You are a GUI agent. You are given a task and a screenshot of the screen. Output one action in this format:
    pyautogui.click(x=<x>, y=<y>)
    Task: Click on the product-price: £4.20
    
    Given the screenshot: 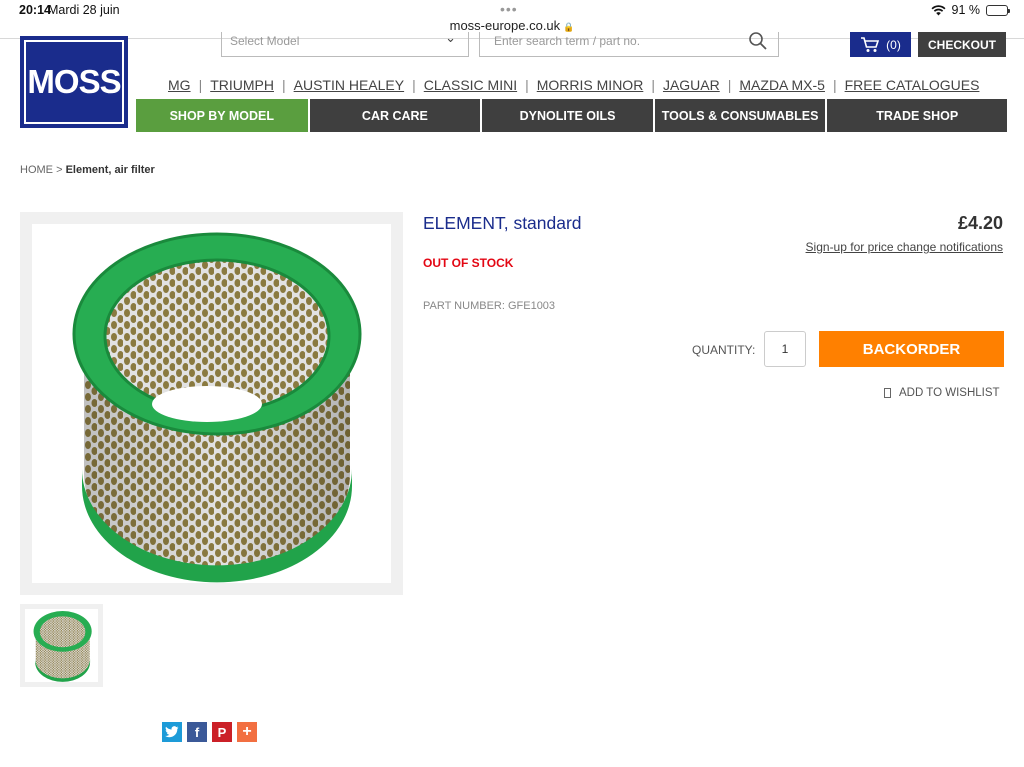 What is the action you would take?
    pyautogui.click(x=980, y=223)
    